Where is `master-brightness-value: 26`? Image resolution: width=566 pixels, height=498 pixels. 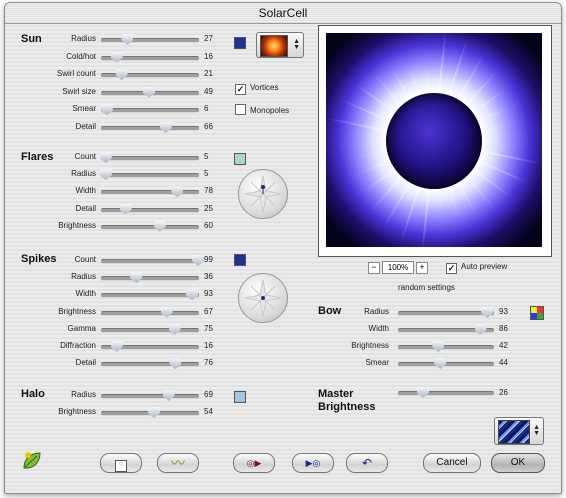
master-brightness-value: 26 is located at coordinates (503, 392).